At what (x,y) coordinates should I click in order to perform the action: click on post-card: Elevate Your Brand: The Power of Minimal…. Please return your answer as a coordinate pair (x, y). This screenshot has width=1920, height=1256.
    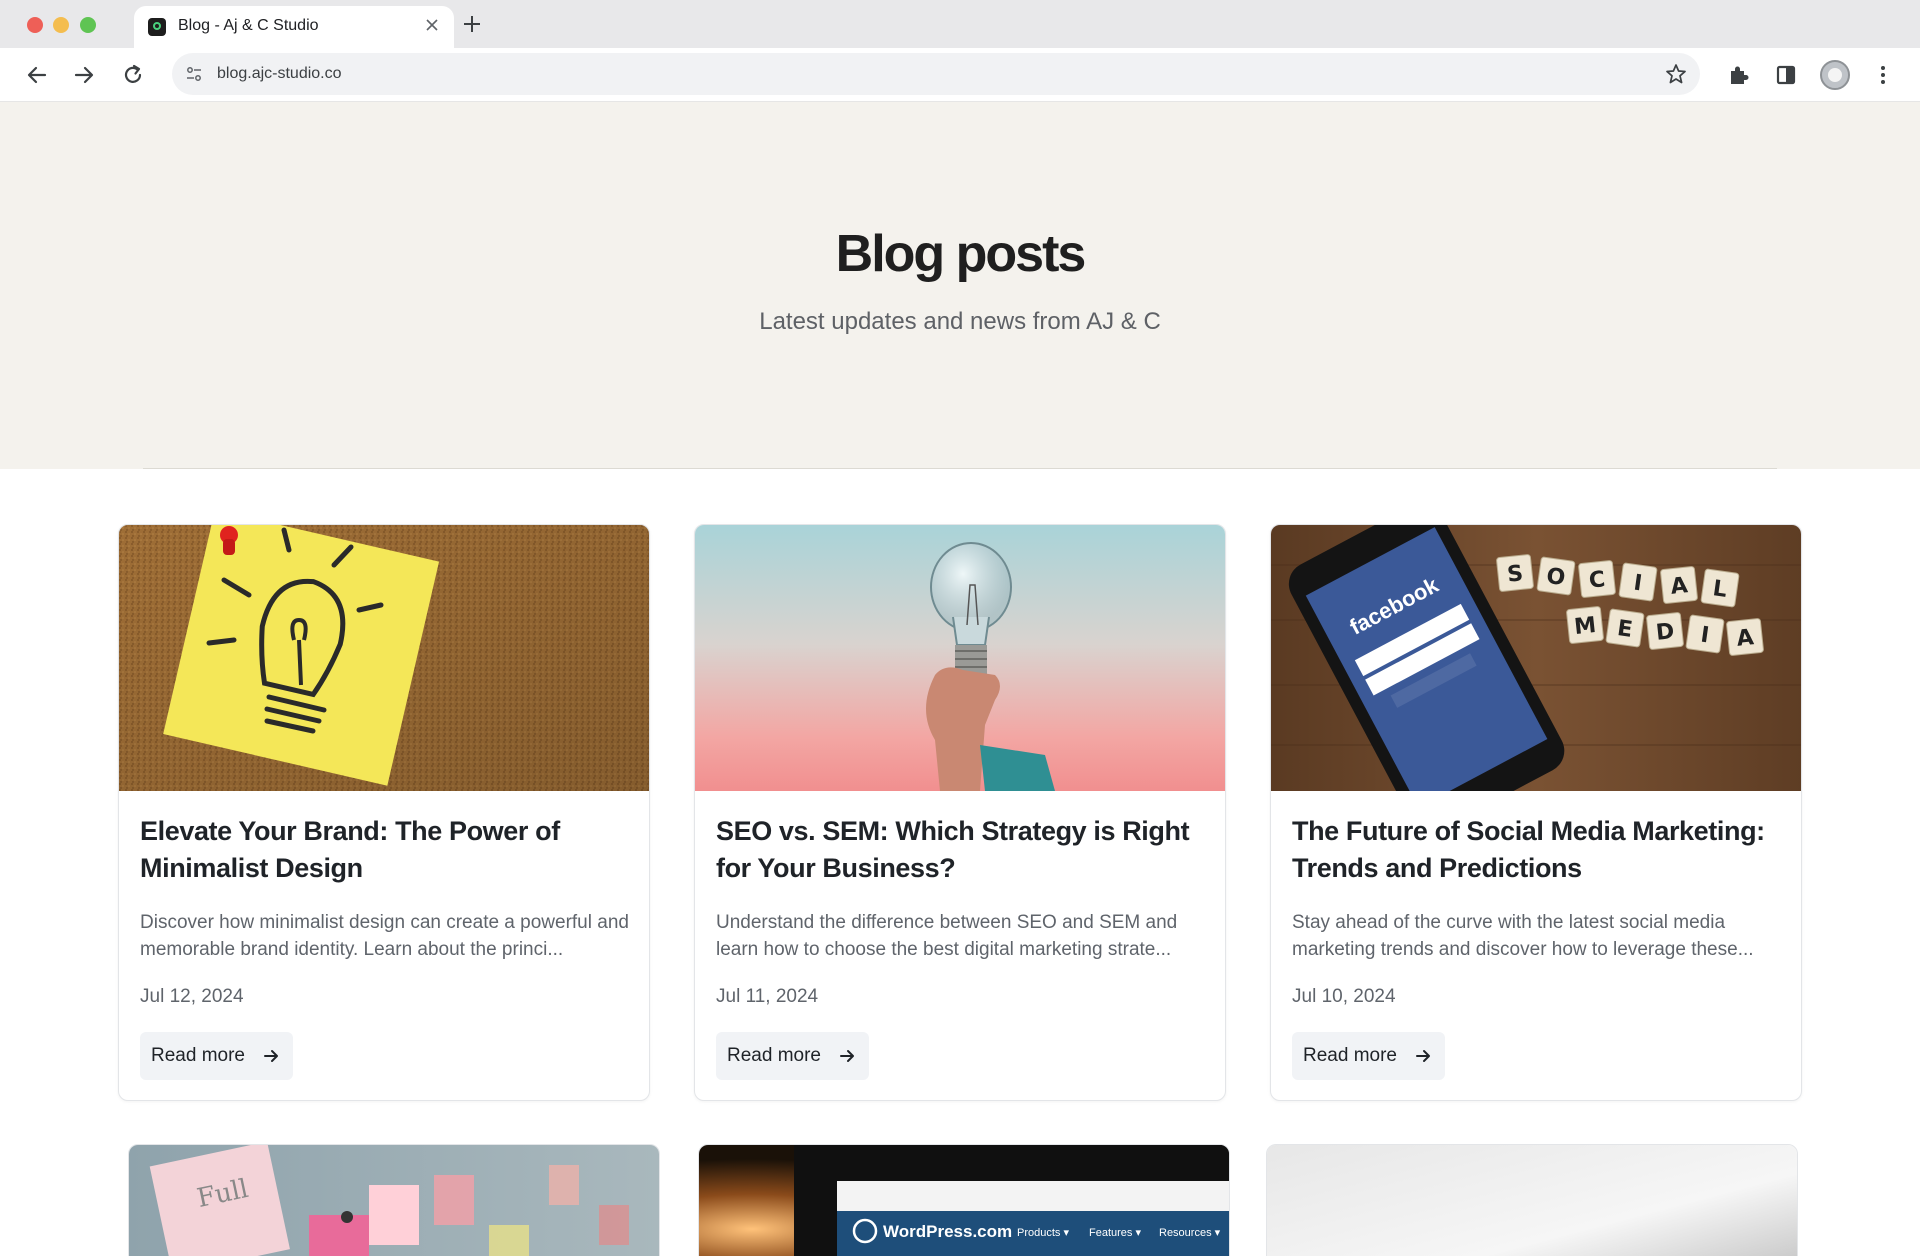
    Looking at the image, I should click on (384, 812).